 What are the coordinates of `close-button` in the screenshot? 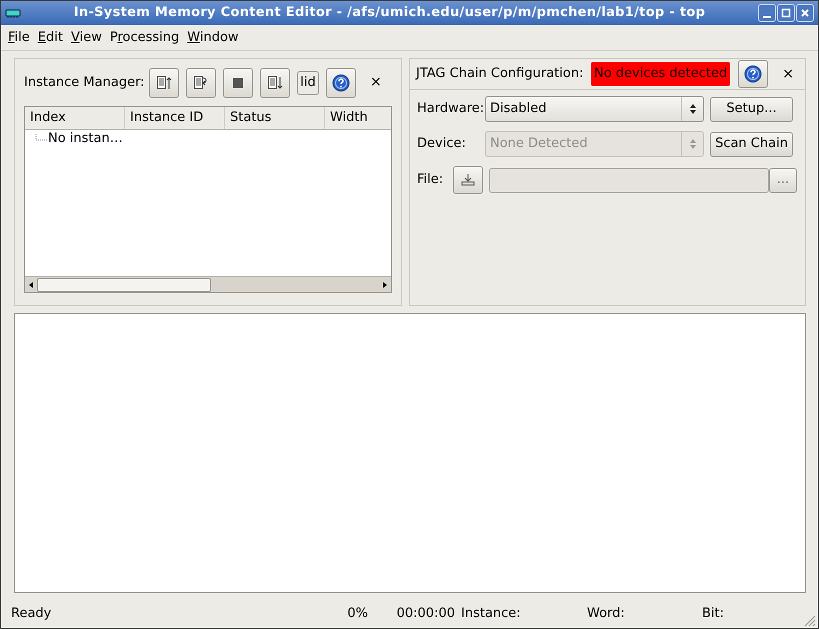 It's located at (805, 13).